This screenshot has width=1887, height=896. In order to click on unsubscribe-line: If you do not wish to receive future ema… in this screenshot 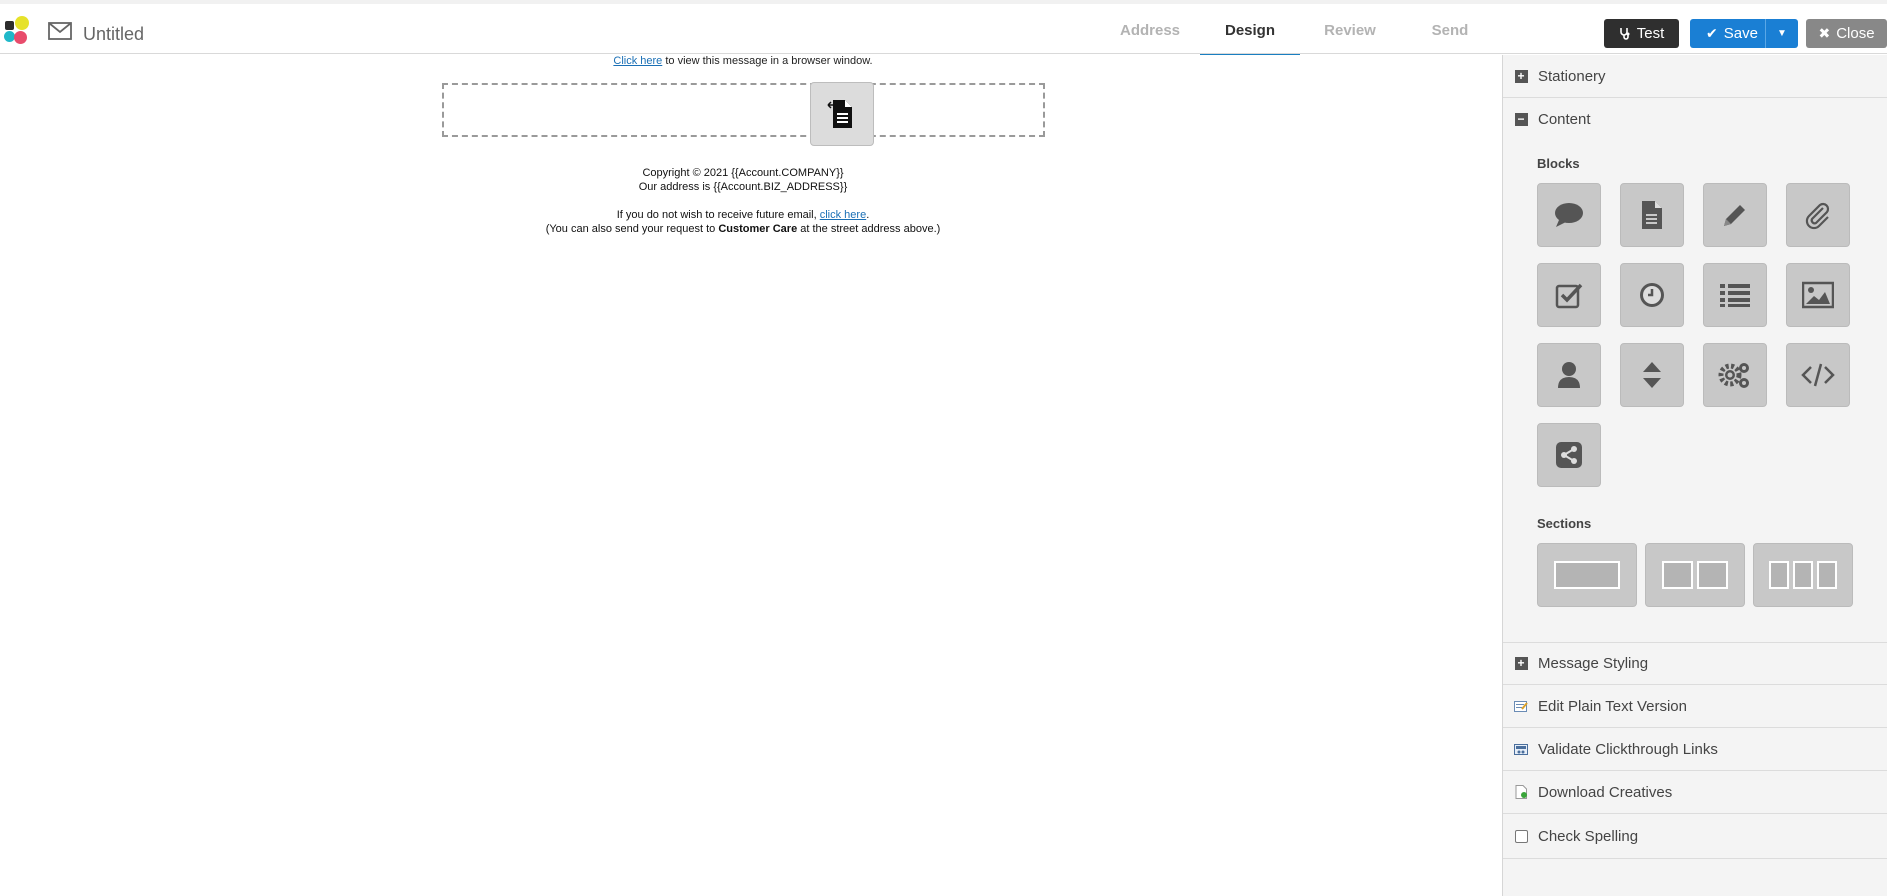, I will do `click(743, 215)`.